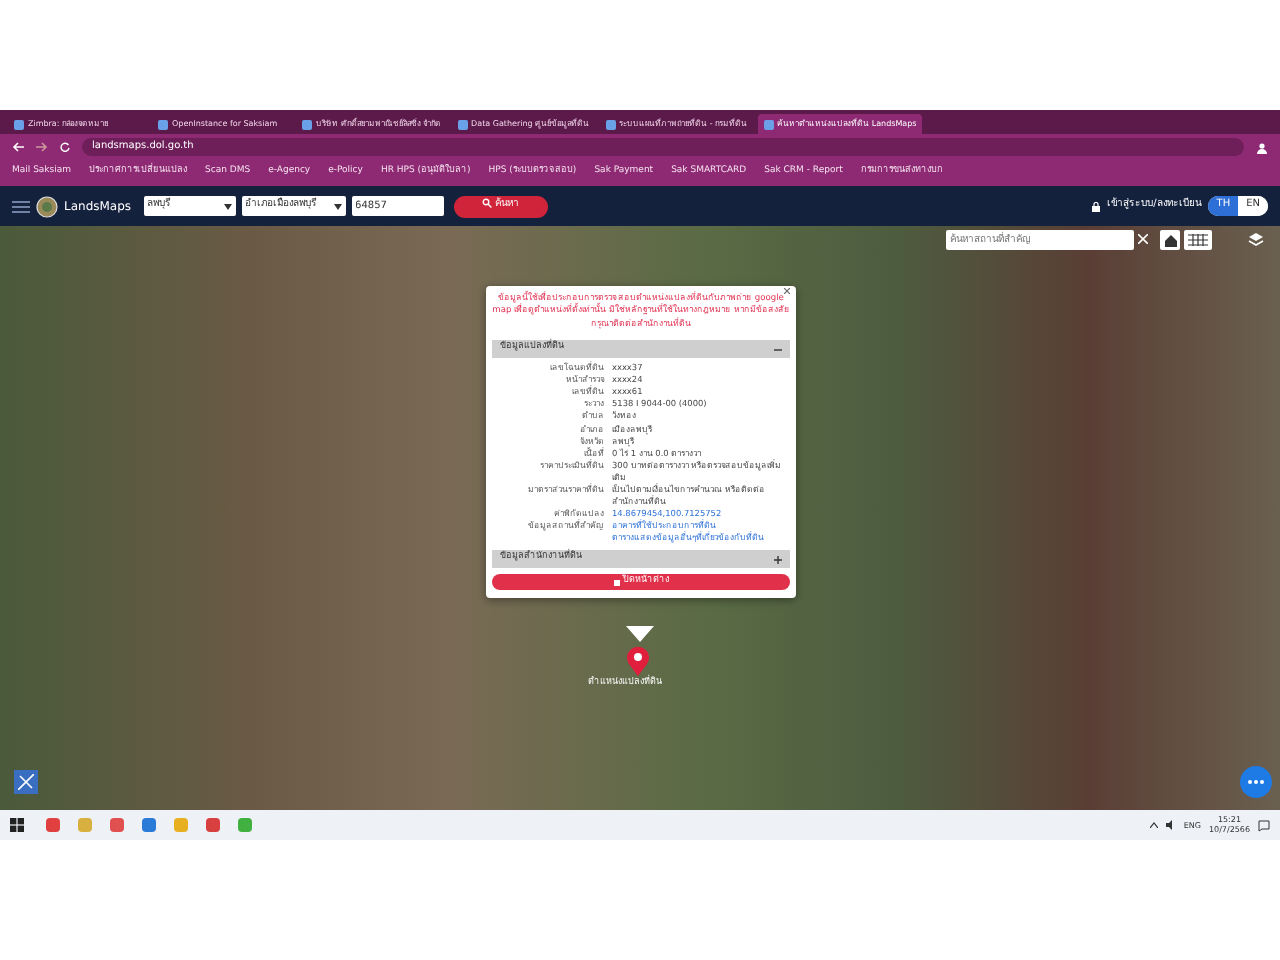 The image size is (1280, 960). I want to click on location-pin-icon, so click(638, 661).